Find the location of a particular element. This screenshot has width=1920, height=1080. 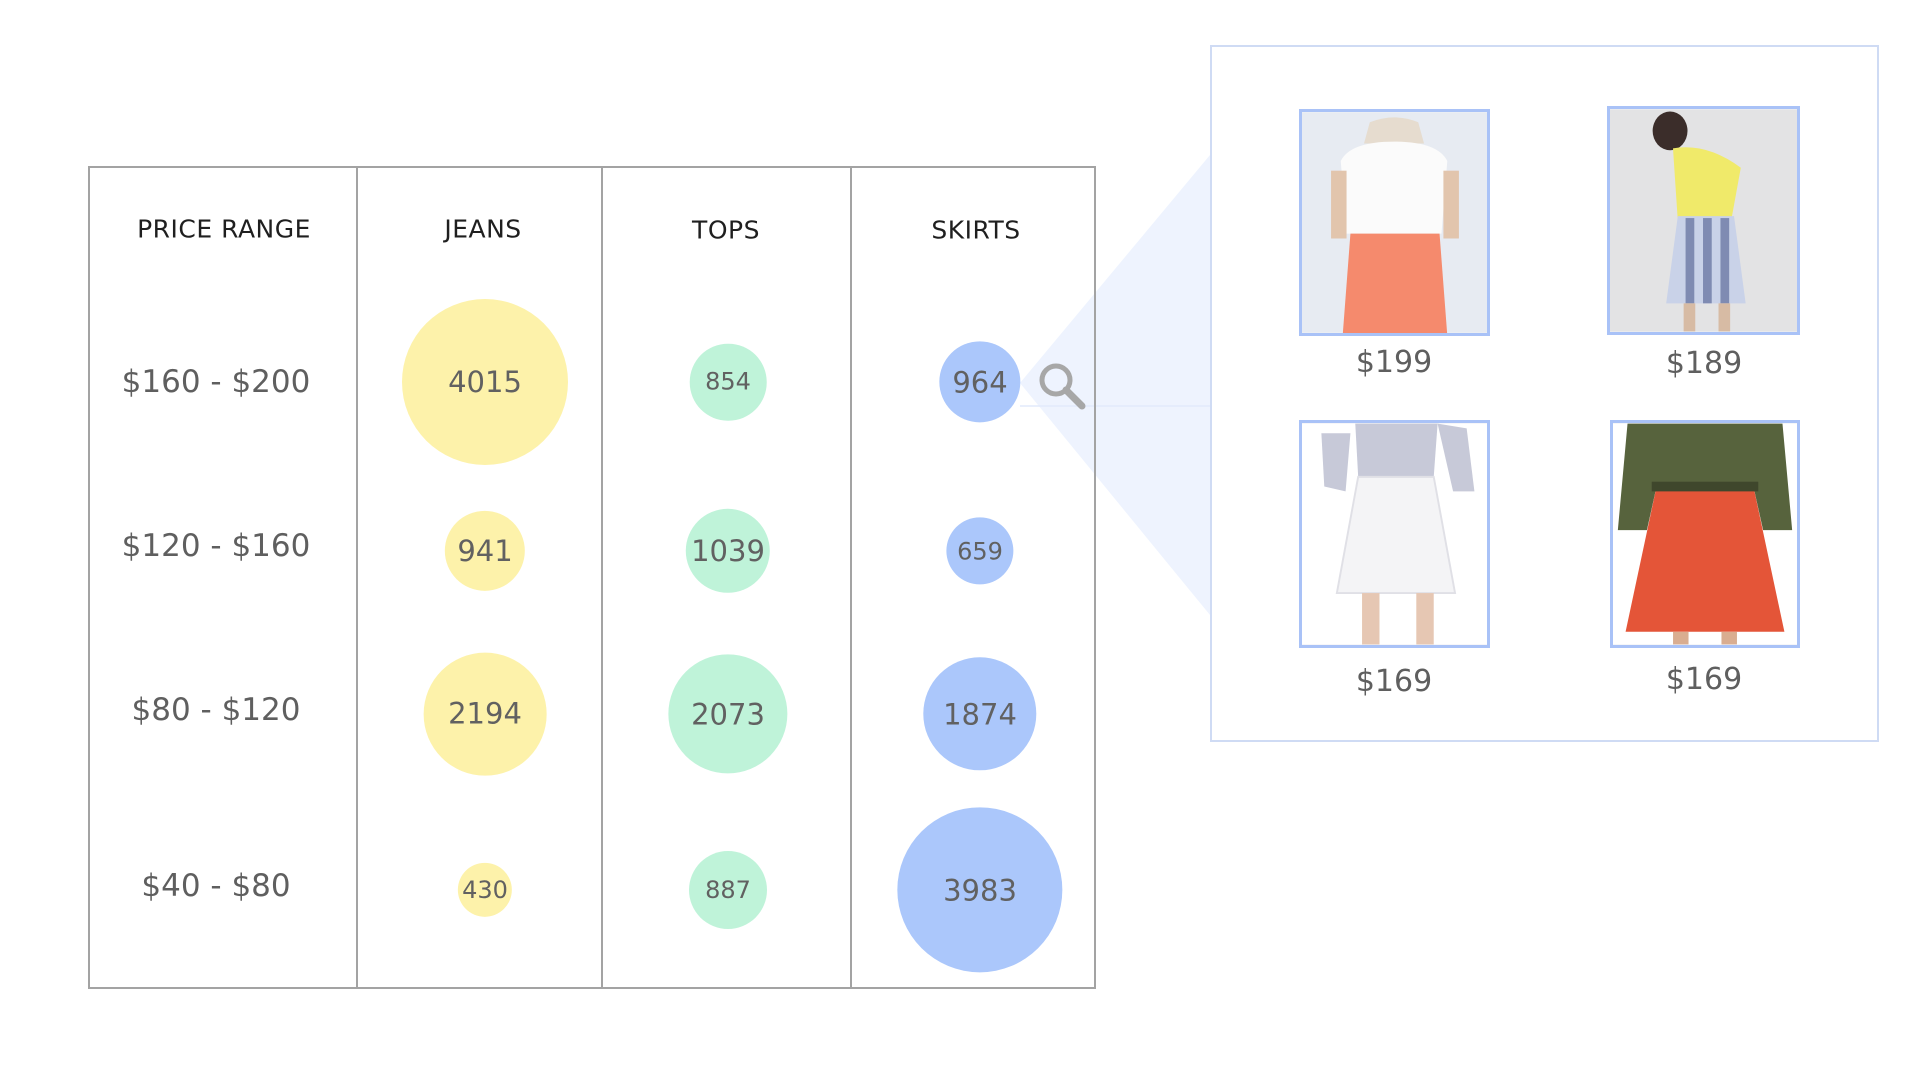

bubble-skirts: 964 is located at coordinates (980, 382).